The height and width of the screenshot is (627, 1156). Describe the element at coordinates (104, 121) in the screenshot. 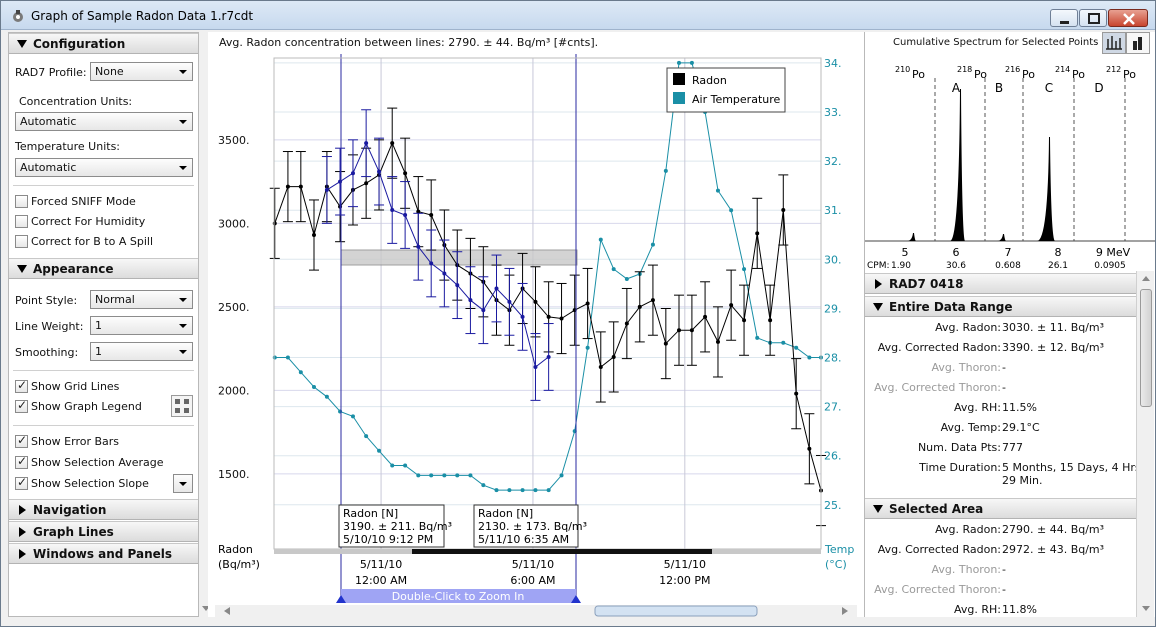

I see `concentration-units-select: Automatic` at that location.